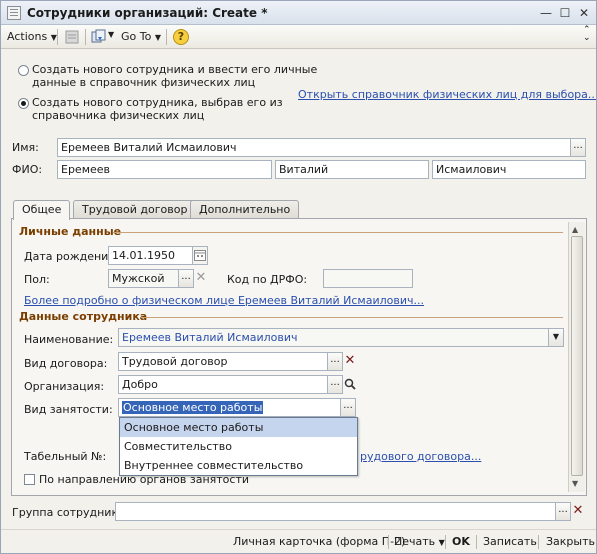  I want to click on print-menu-button: Печать ▼, so click(419, 541).